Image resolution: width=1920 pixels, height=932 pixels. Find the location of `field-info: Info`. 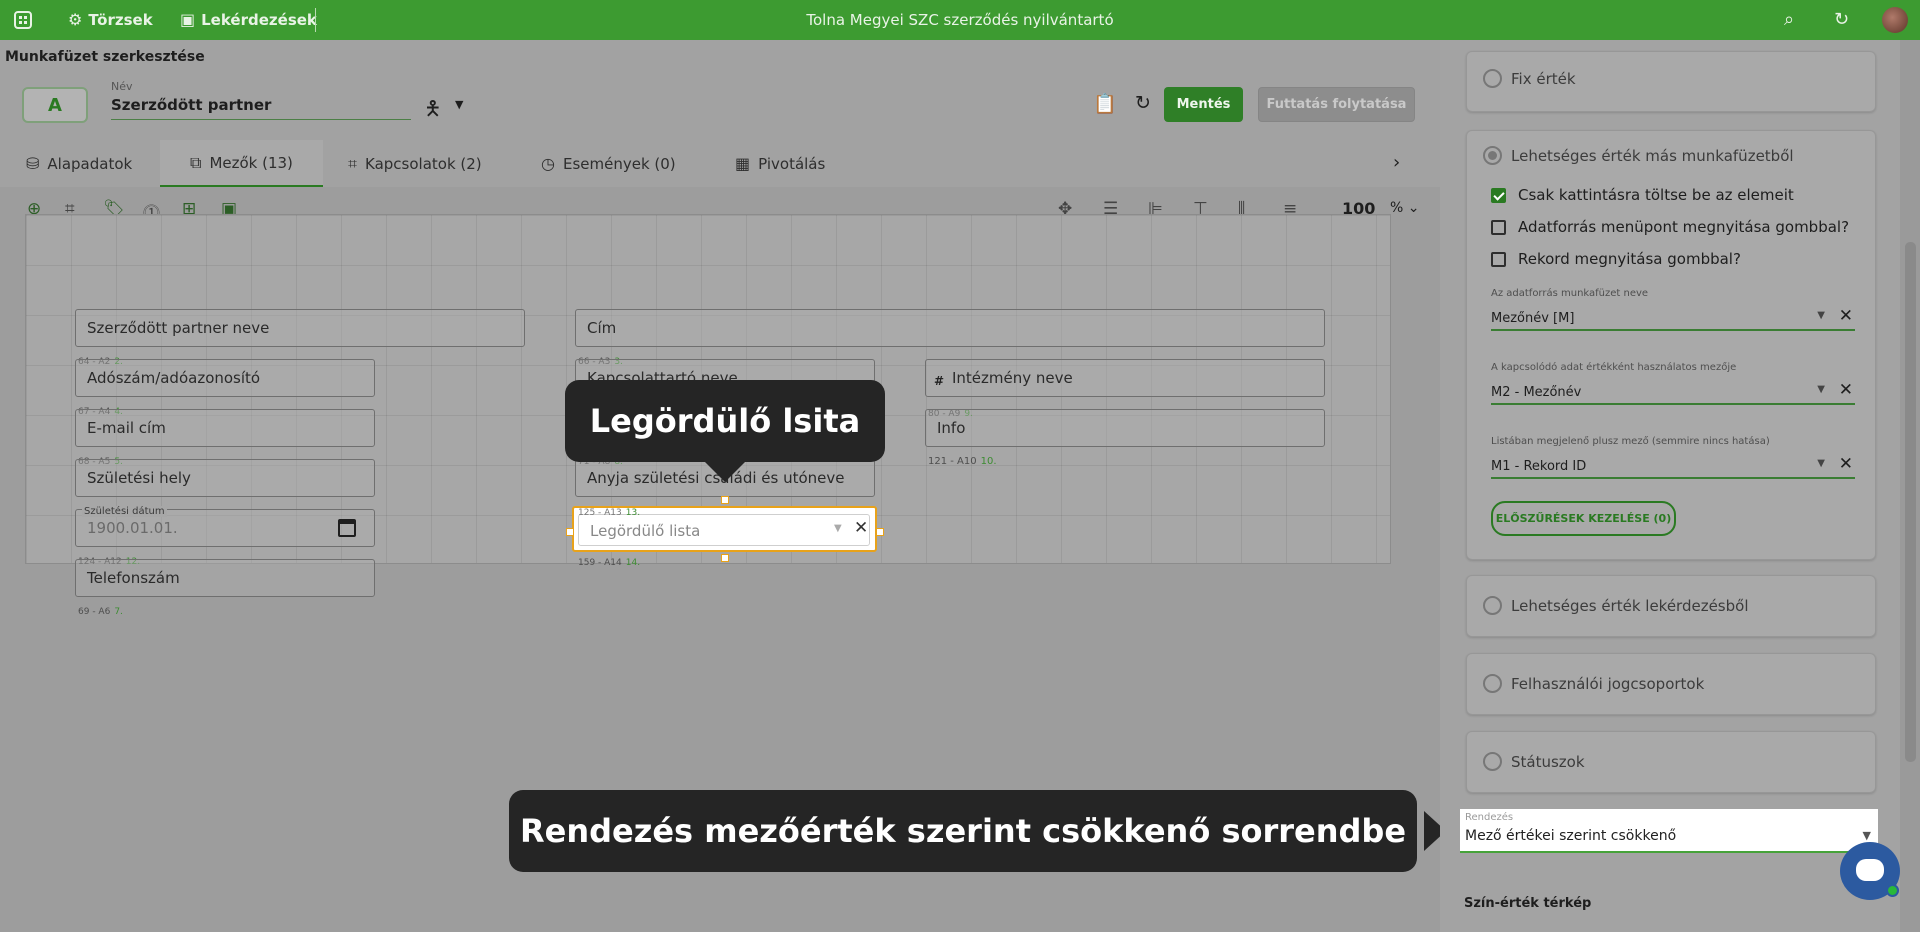

field-info: Info is located at coordinates (1125, 428).